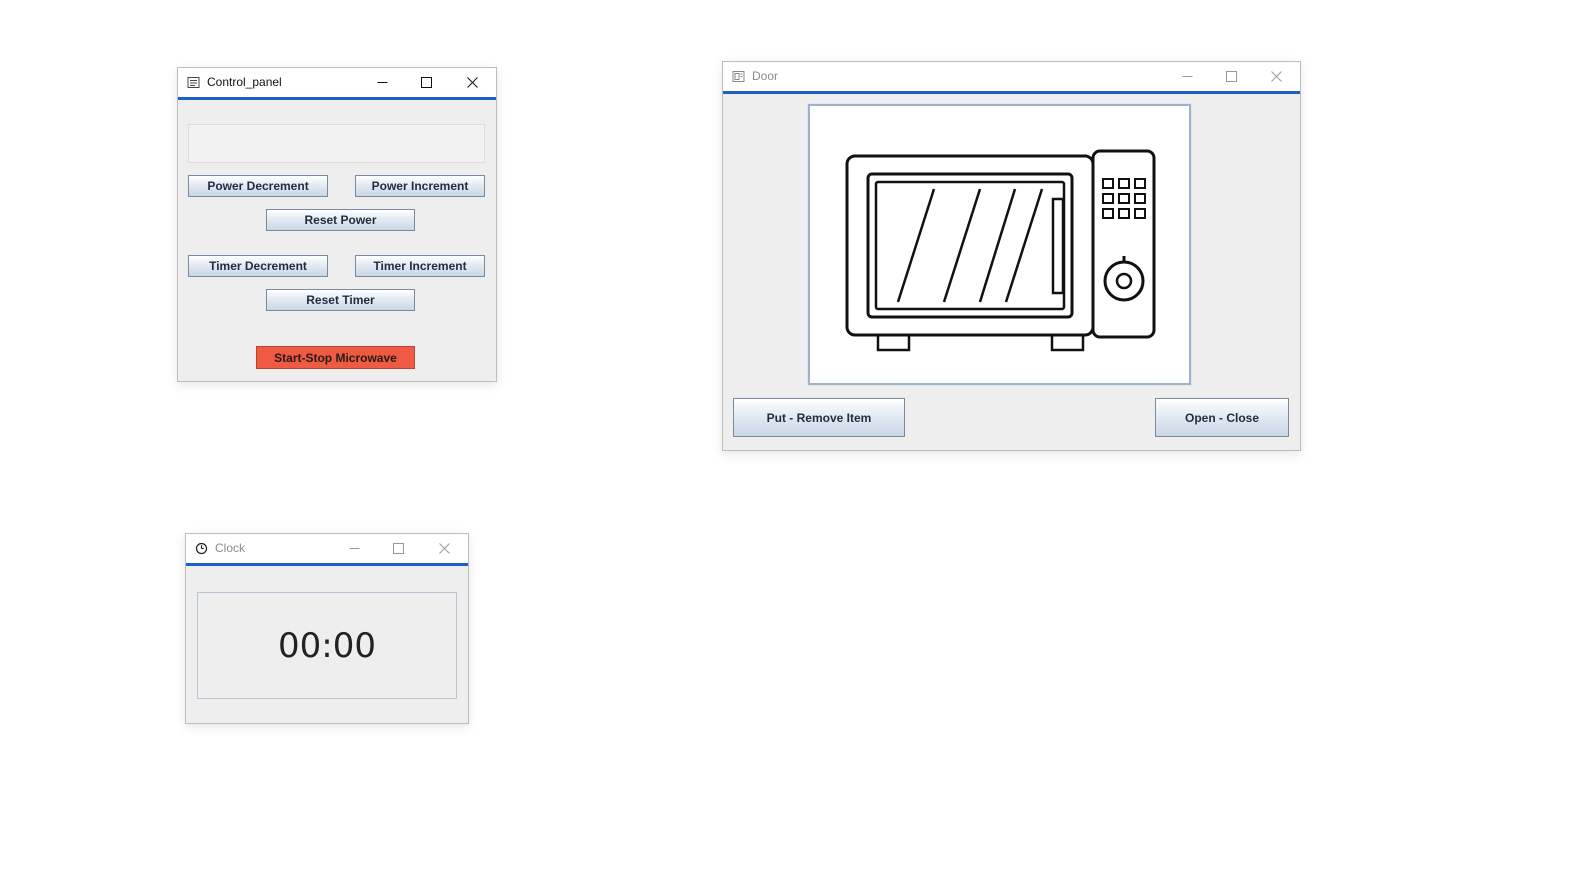 This screenshot has height=896, width=1590. What do you see at coordinates (765, 76) in the screenshot?
I see `window-title: Door` at bounding box center [765, 76].